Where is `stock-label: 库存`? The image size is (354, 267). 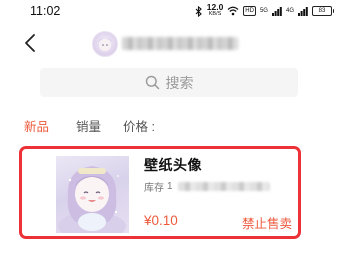 stock-label: 库存 is located at coordinates (154, 188).